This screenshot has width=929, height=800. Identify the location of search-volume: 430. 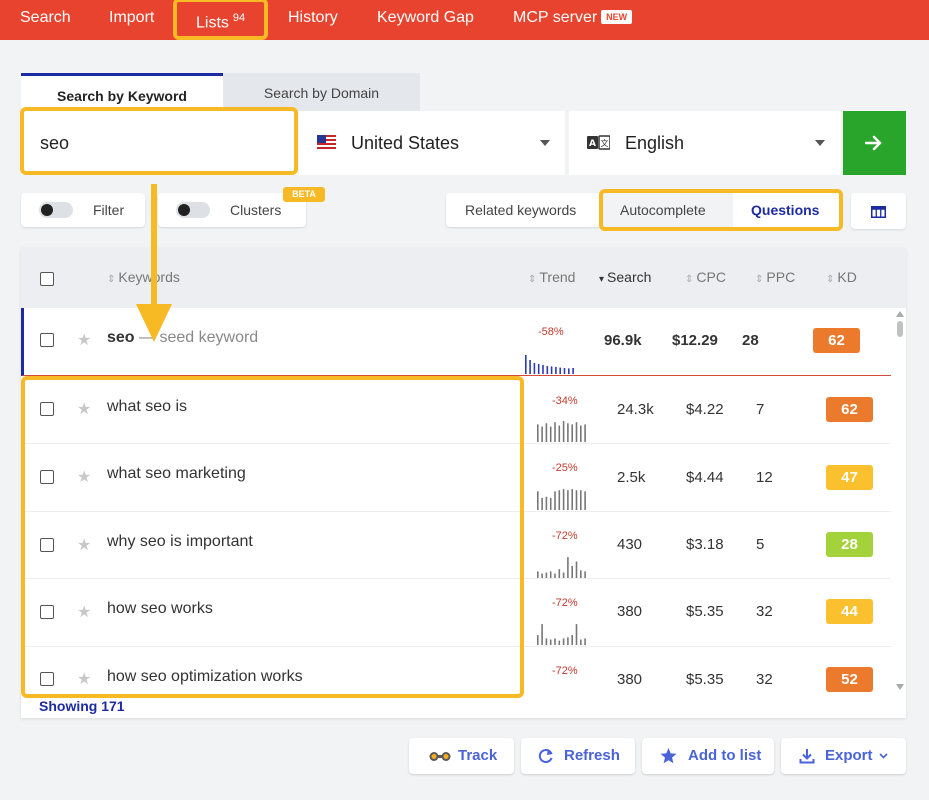
(630, 544).